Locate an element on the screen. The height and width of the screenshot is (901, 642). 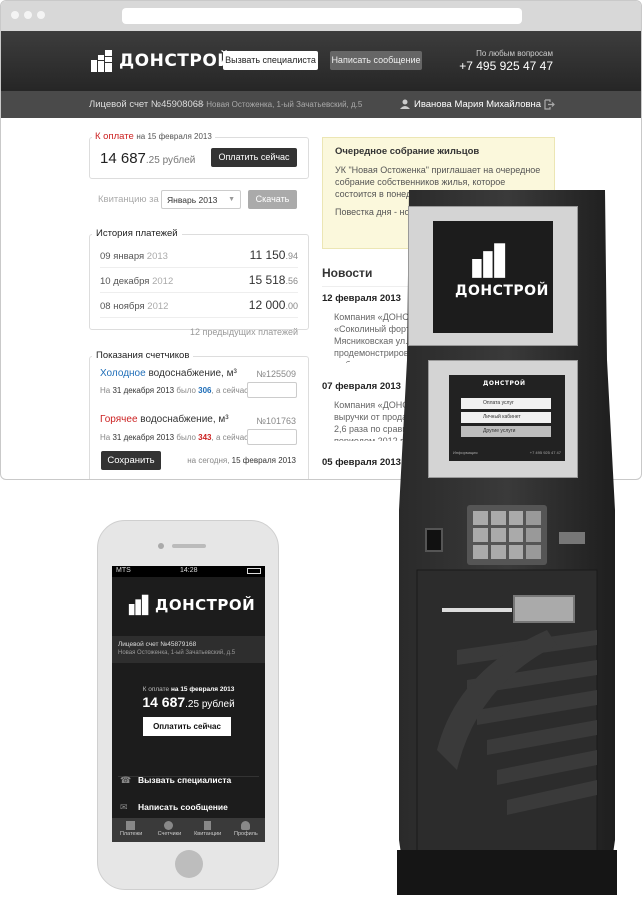
download-button: Скачать is located at coordinates (272, 199).